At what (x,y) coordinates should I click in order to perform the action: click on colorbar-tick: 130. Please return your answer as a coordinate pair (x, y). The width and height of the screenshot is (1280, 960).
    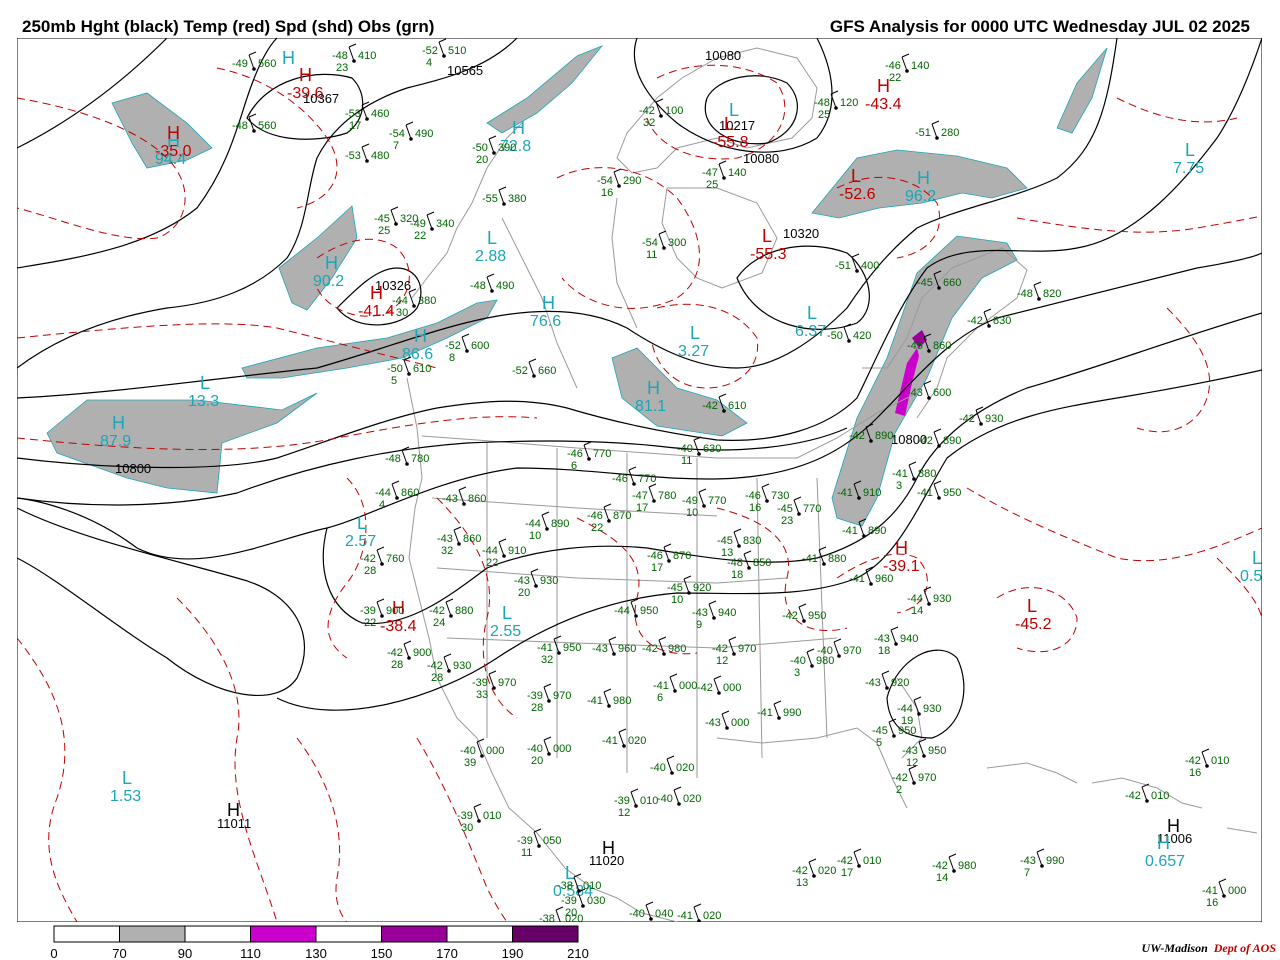
    Looking at the image, I should click on (316, 953).